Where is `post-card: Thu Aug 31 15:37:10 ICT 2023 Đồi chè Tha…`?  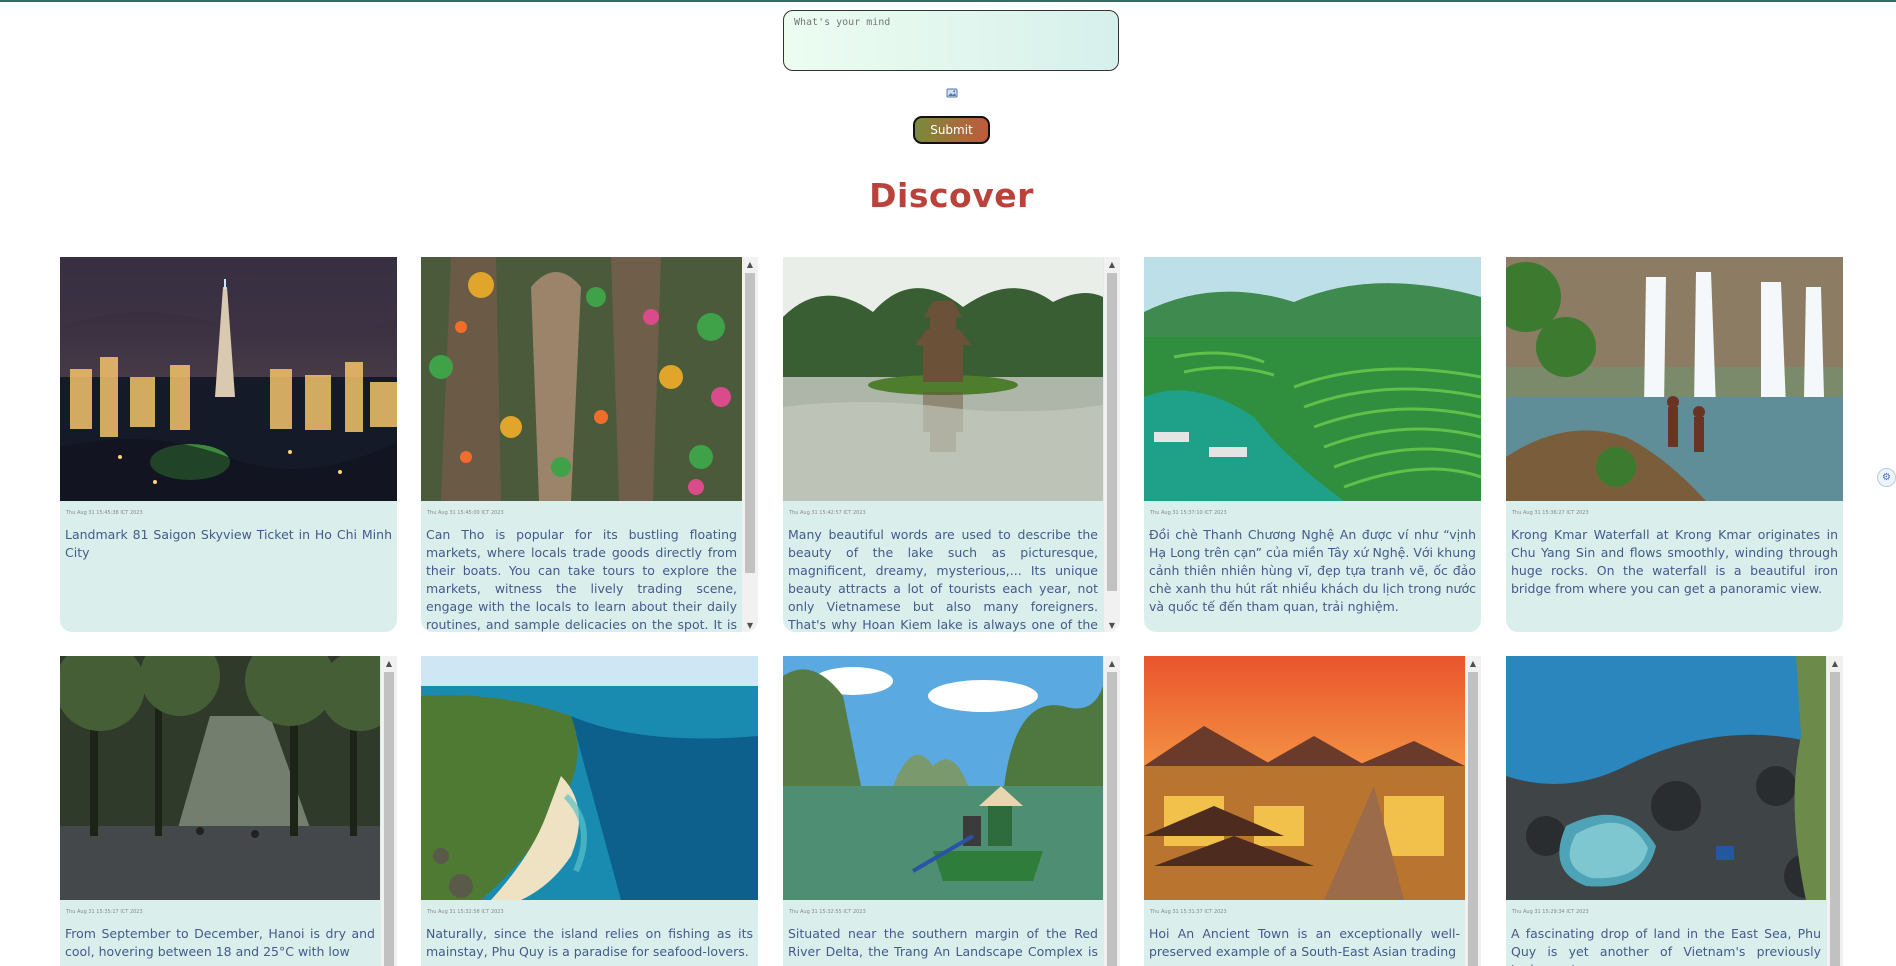
post-card: Thu Aug 31 15:37:10 ICT 2023 Đồi chè Tha… is located at coordinates (1312, 444).